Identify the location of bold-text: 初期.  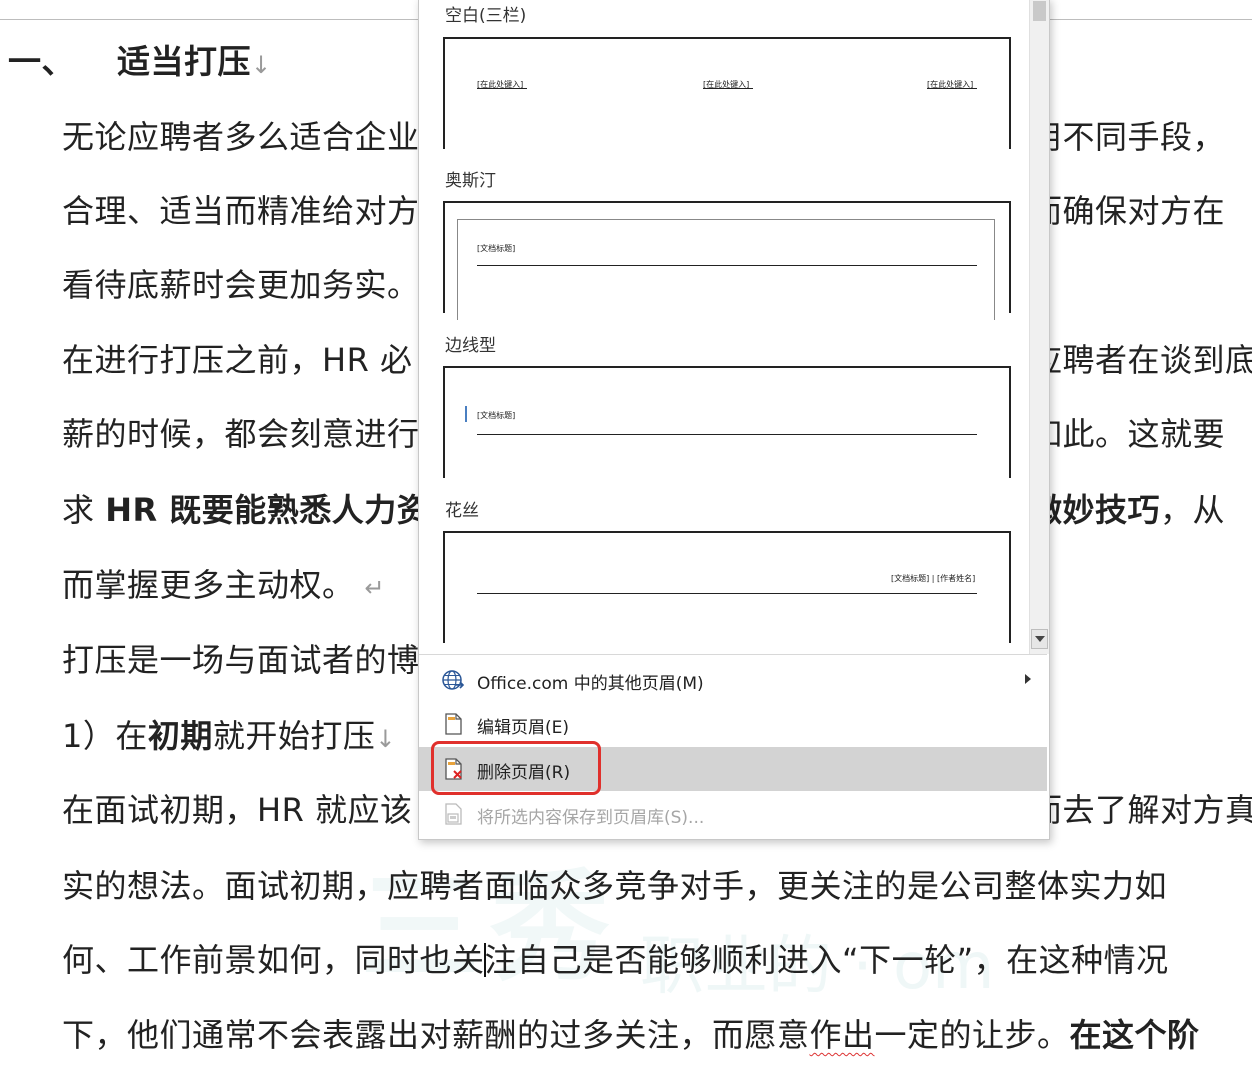
(180, 736).